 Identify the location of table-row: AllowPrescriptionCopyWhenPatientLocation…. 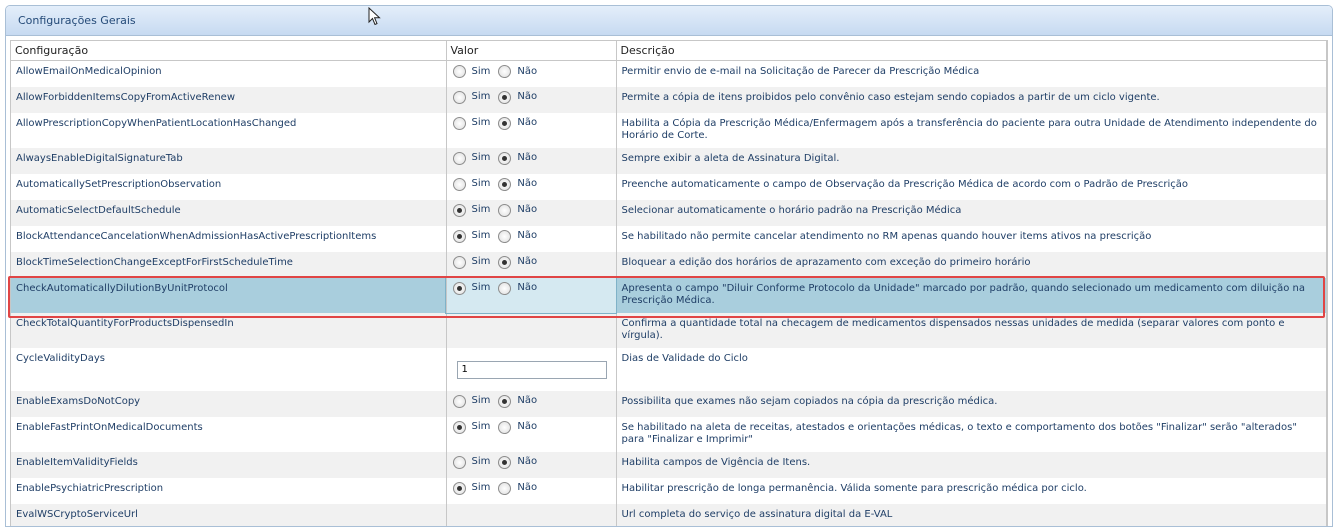
(669, 130).